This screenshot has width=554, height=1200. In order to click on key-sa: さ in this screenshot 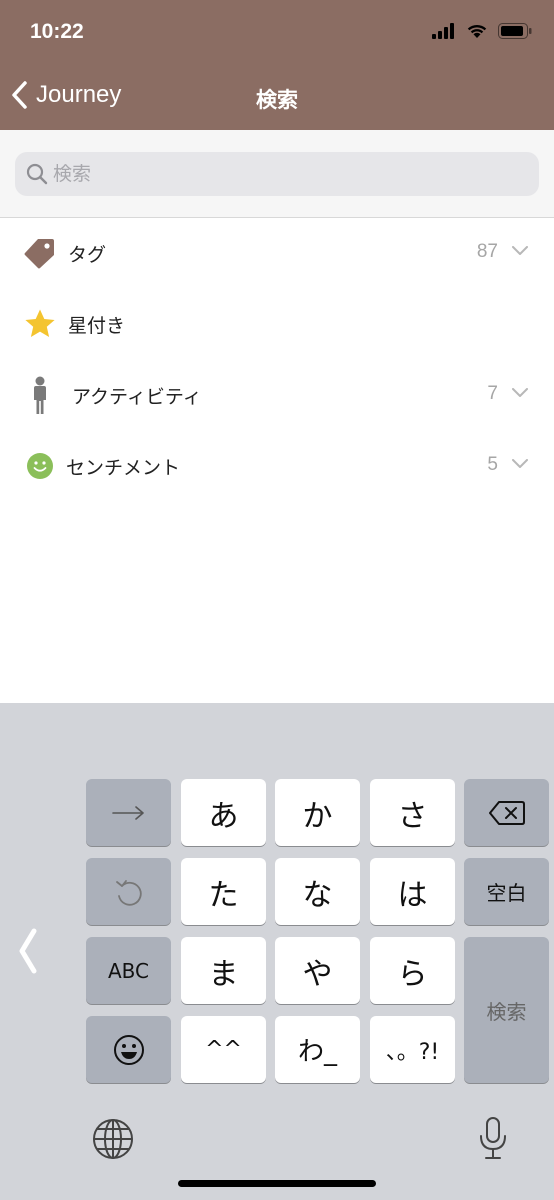, I will do `click(412, 812)`.